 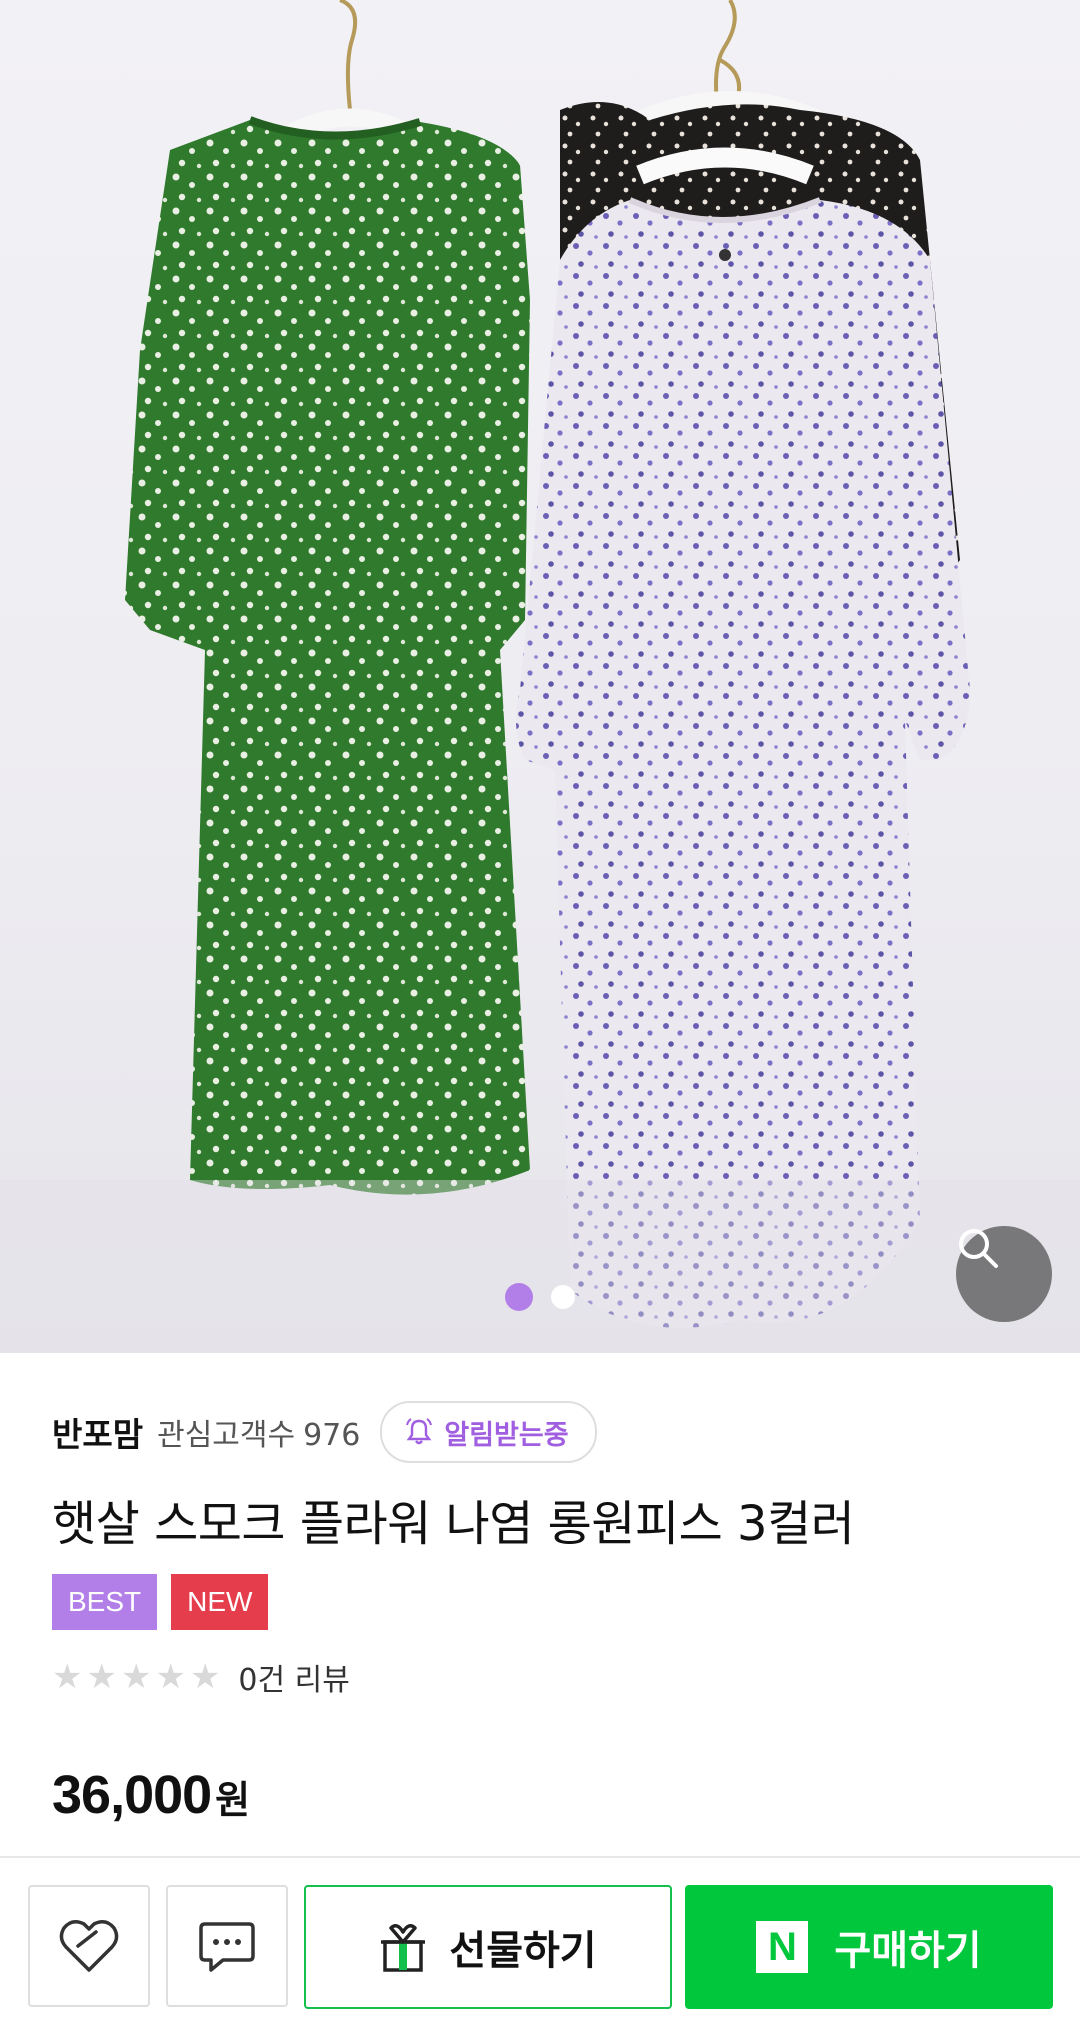 I want to click on buy-button: N 구매하기, so click(x=869, y=1947).